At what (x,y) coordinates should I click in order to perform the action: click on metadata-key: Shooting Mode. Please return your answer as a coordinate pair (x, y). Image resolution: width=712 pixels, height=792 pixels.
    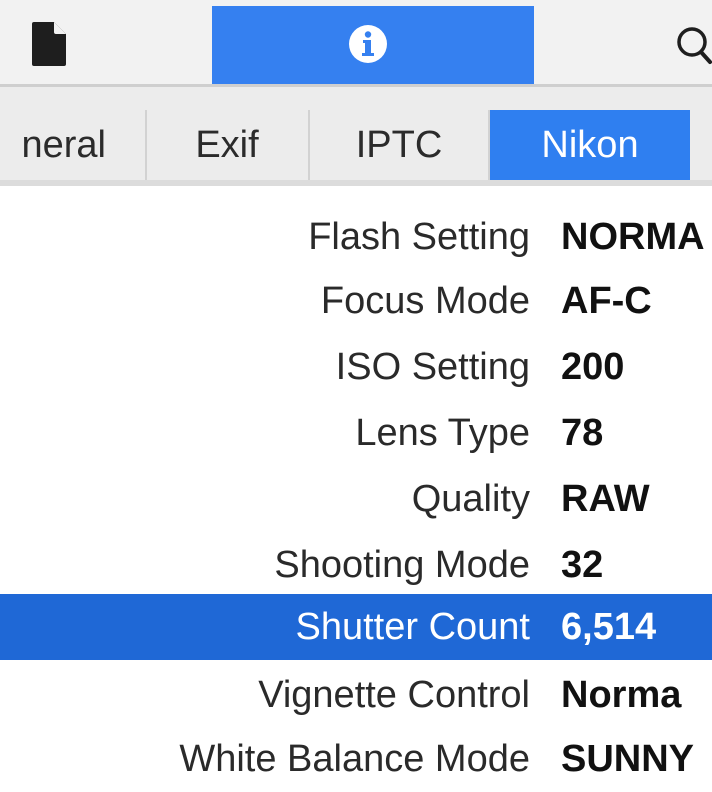
    Looking at the image, I should click on (402, 565).